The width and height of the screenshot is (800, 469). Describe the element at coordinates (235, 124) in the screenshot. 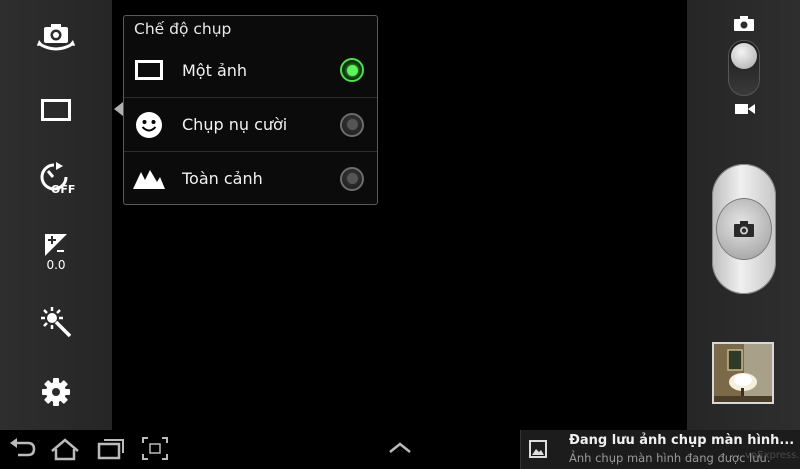

I see `mode-label-smile-shot: Chụp nụ cười` at that location.